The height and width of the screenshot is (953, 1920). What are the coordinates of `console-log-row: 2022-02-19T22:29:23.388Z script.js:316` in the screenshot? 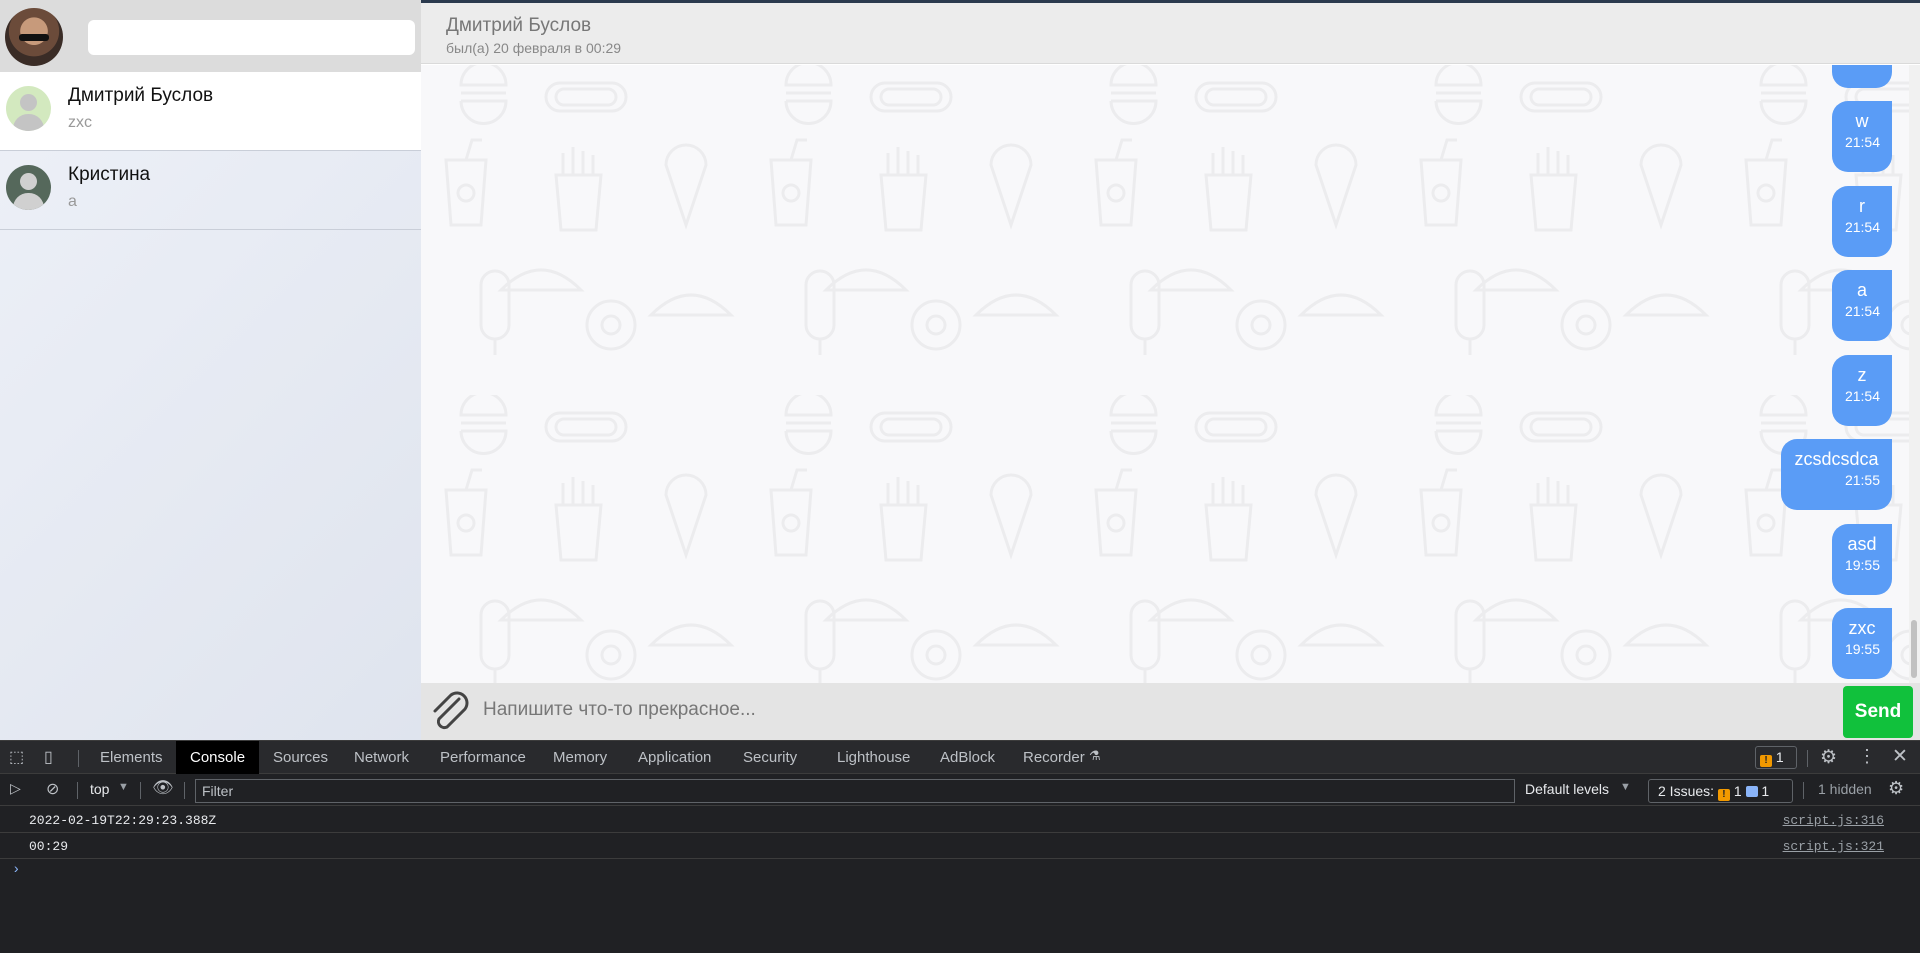 It's located at (960, 820).